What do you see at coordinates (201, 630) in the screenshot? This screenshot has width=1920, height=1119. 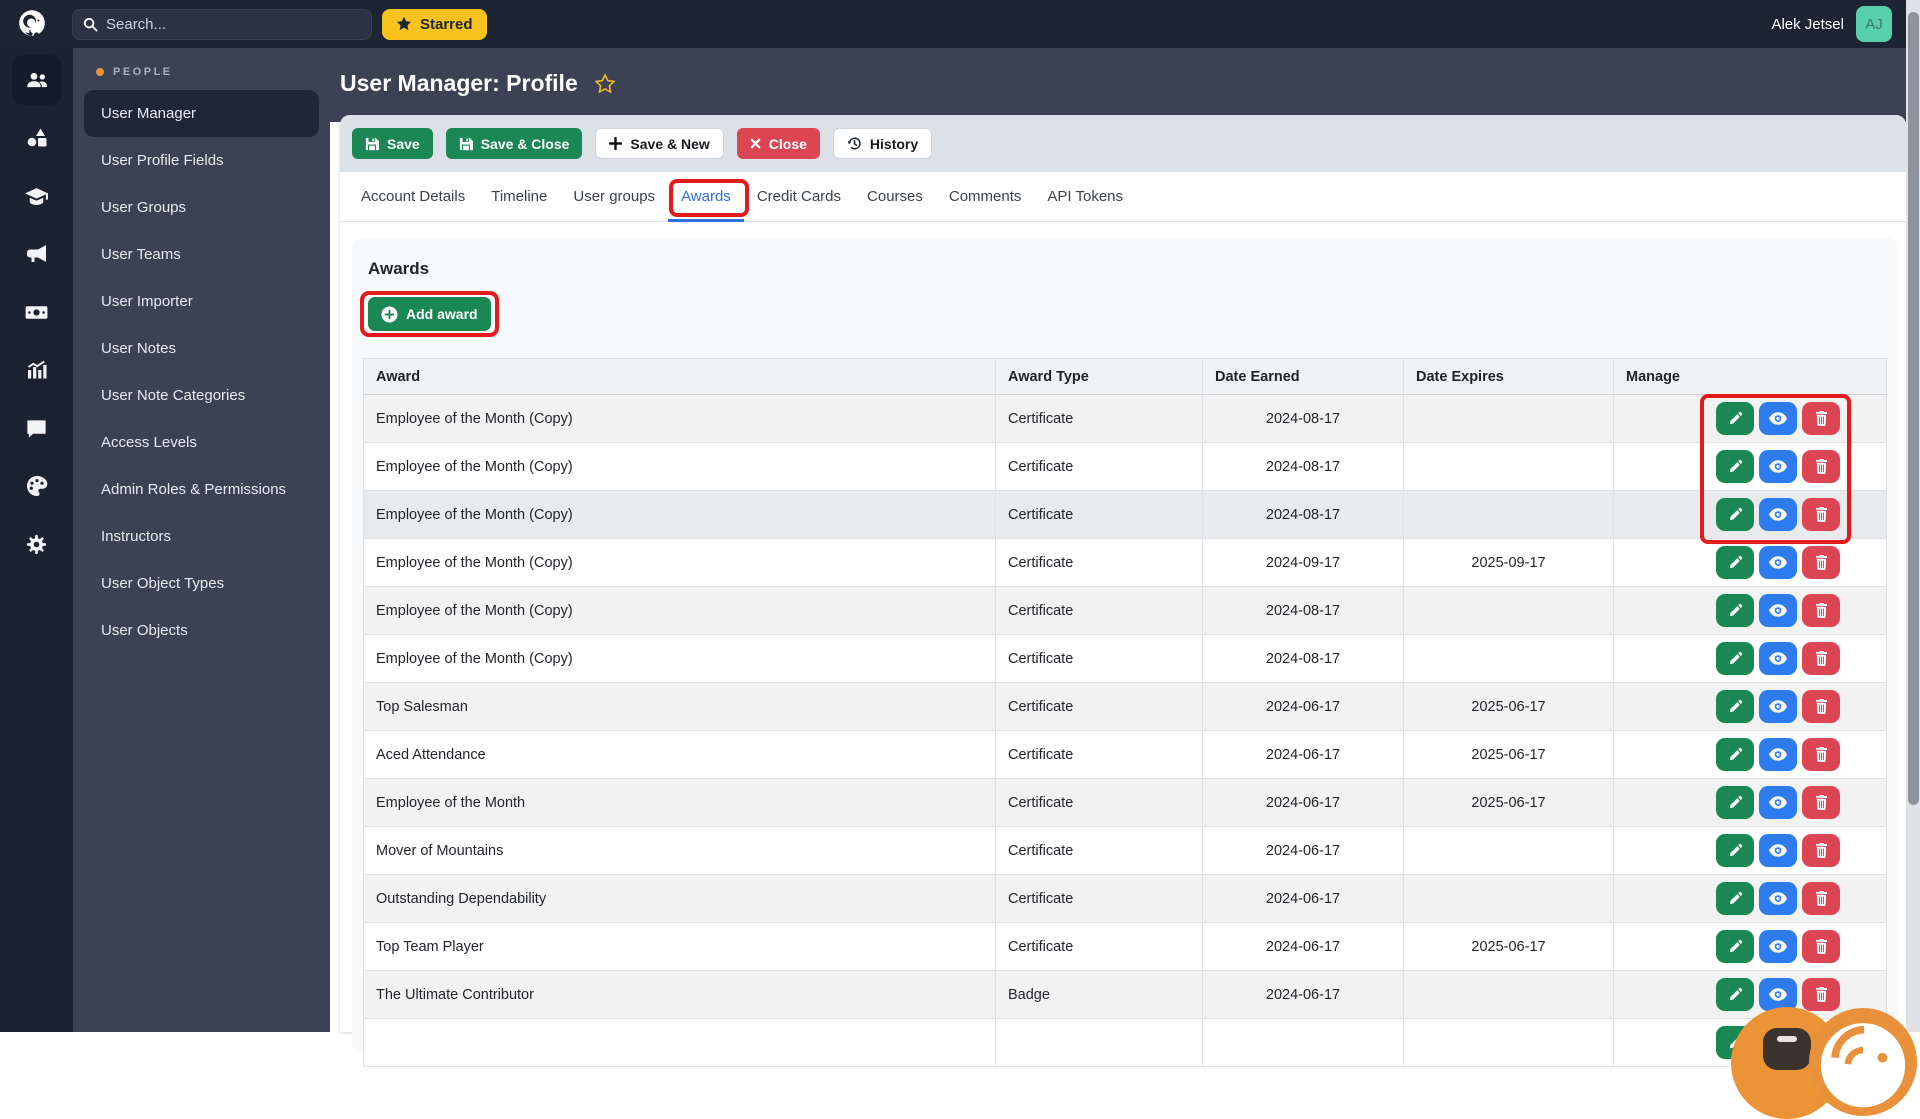 I see `sidebar-item: User Objects` at bounding box center [201, 630].